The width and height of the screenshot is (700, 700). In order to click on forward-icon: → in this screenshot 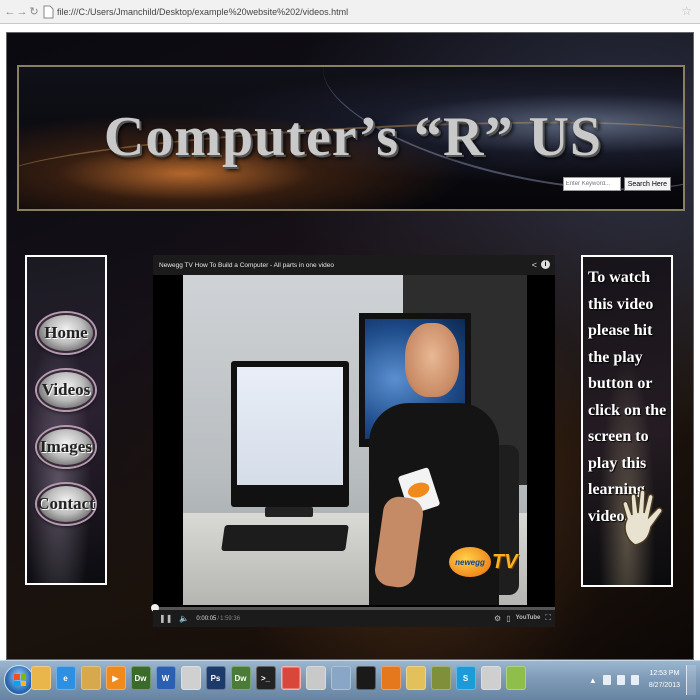, I will do `click(22, 12)`.